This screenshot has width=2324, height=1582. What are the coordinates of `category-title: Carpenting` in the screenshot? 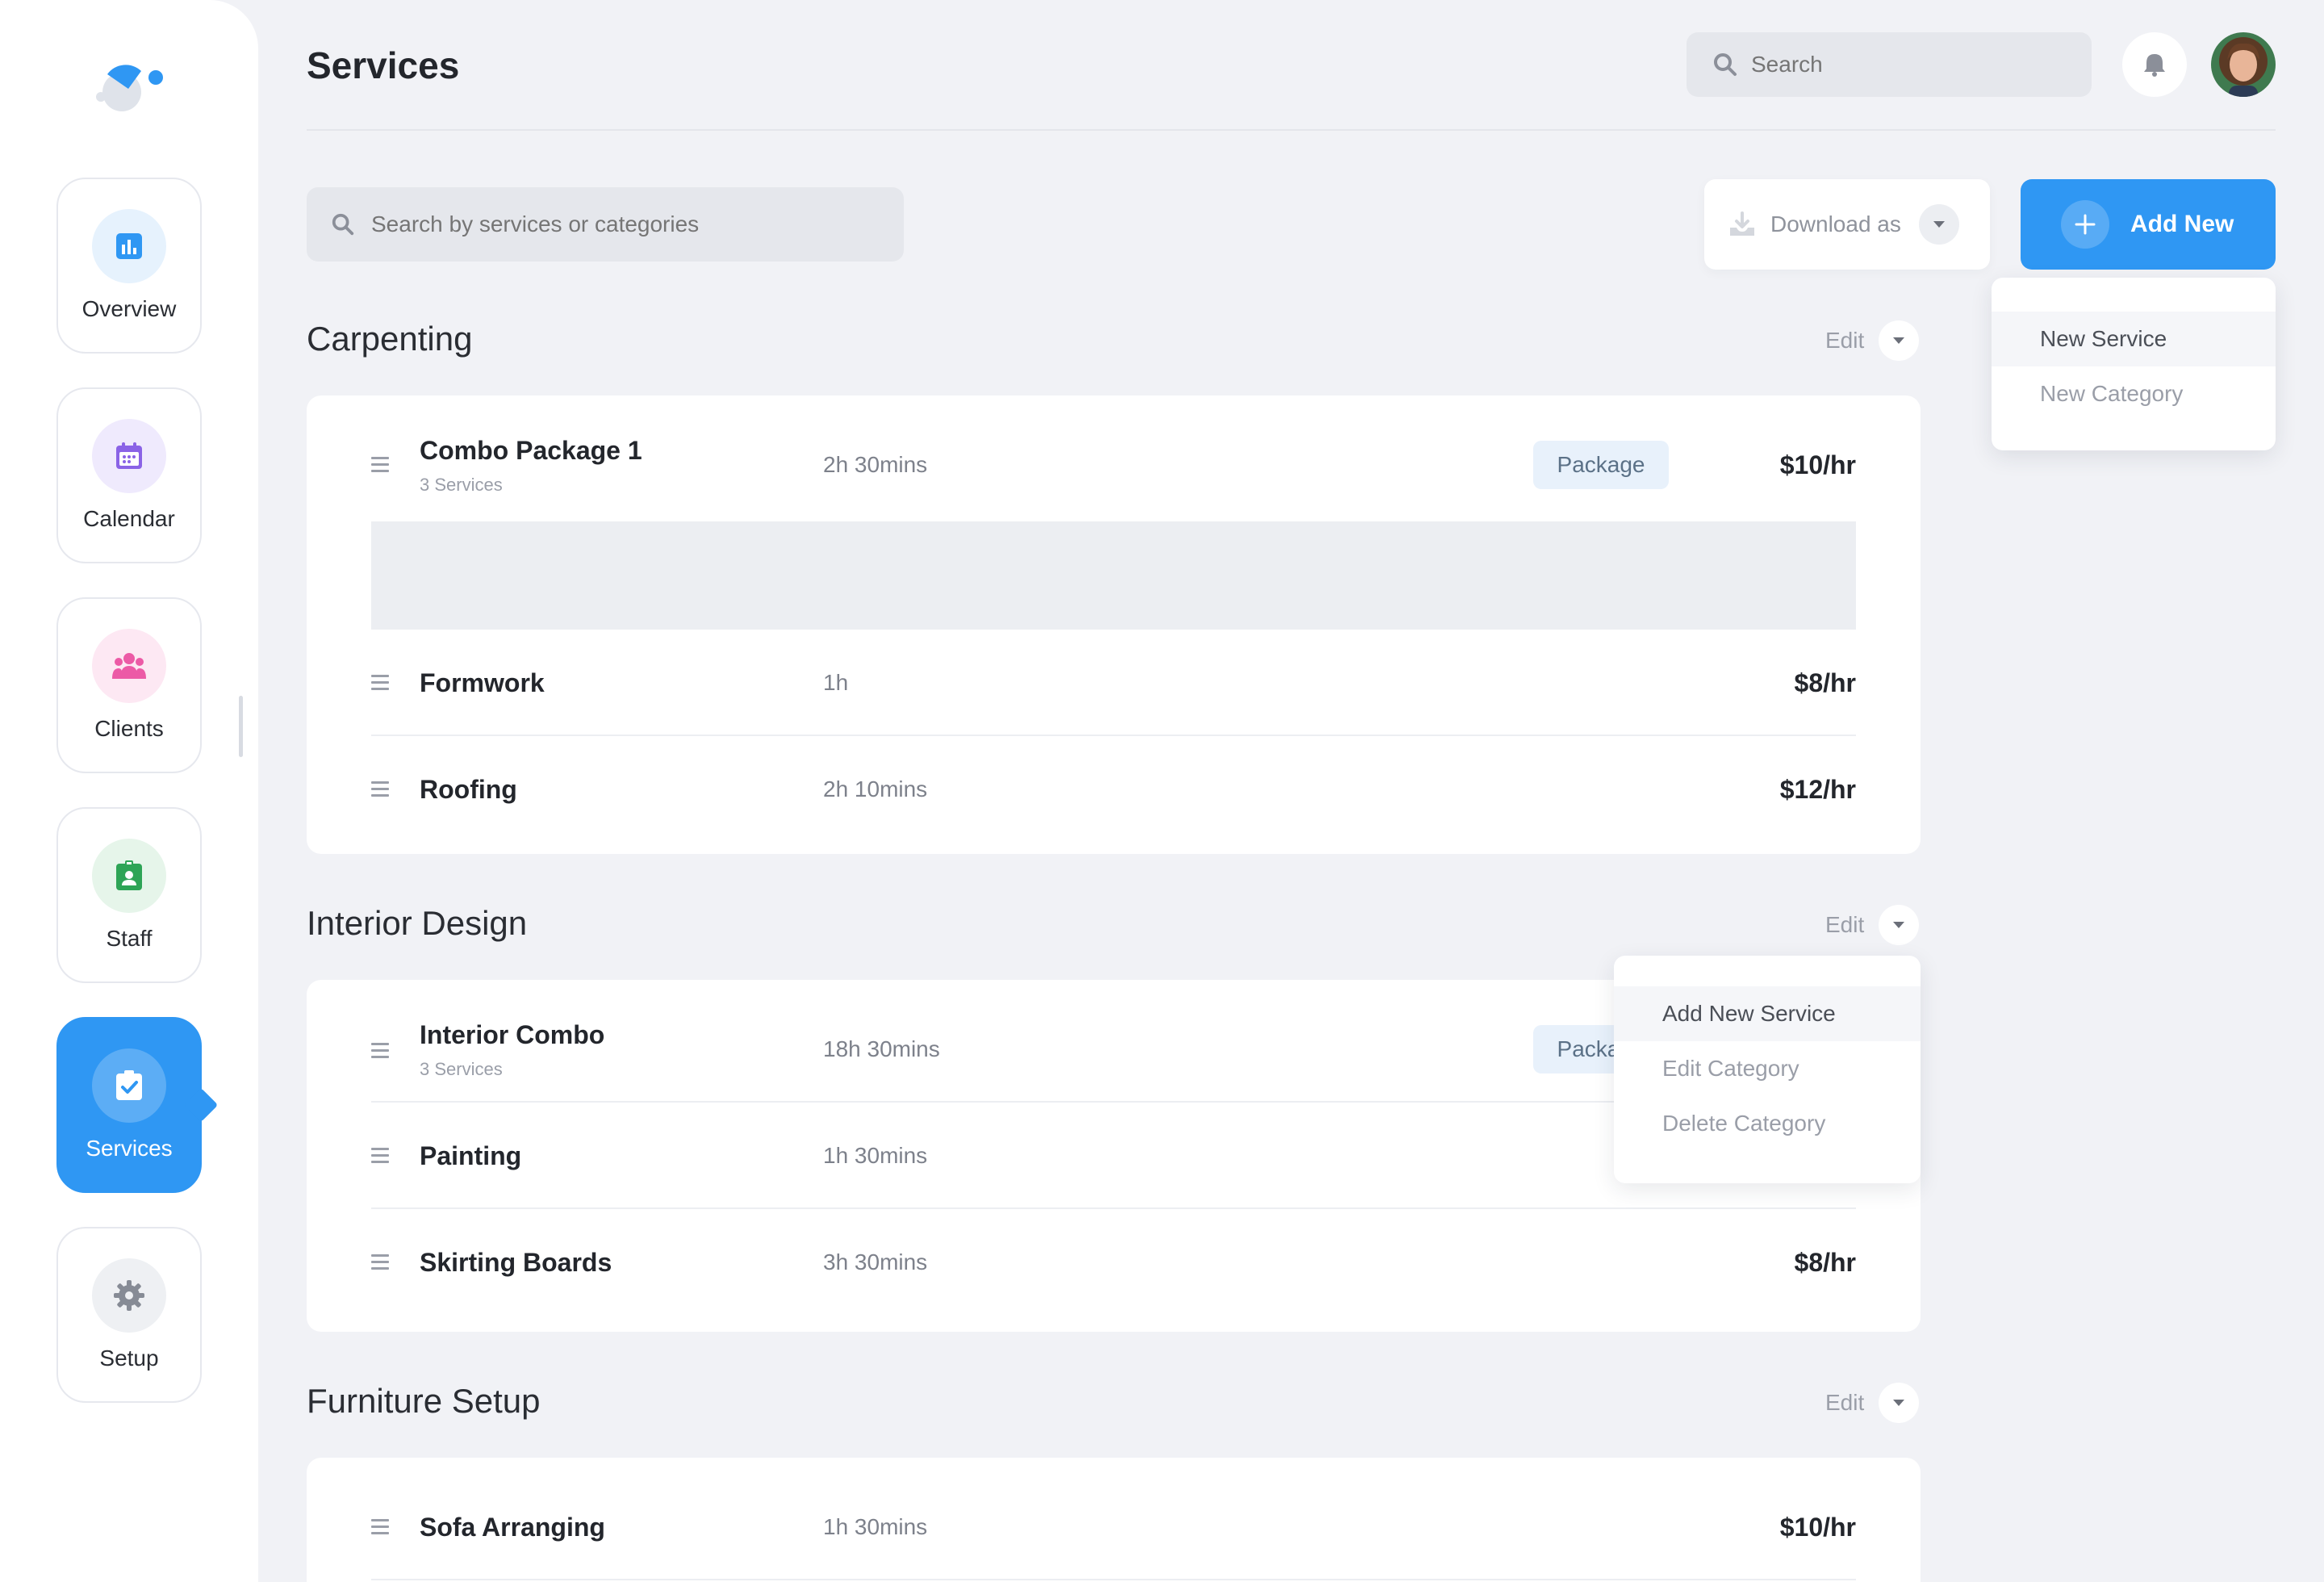 It's located at (390, 339).